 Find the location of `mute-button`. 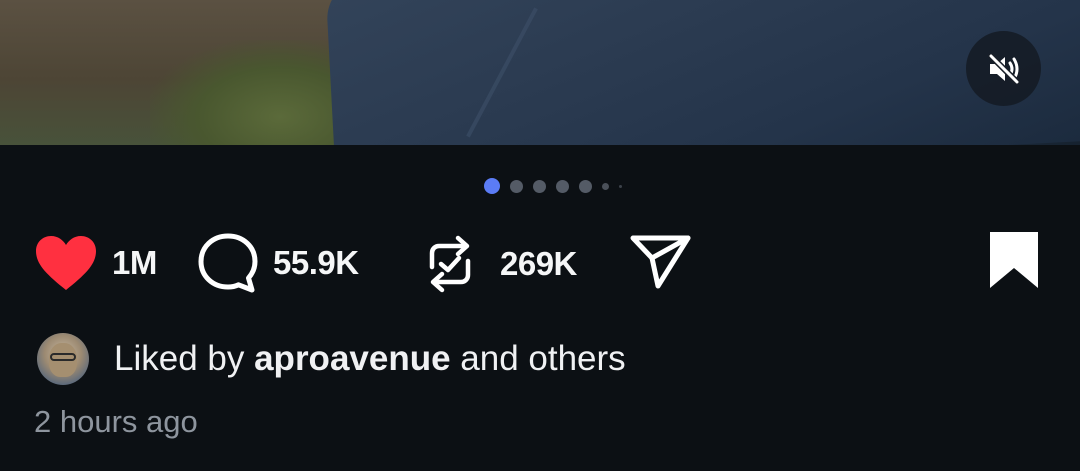

mute-button is located at coordinates (1003, 68).